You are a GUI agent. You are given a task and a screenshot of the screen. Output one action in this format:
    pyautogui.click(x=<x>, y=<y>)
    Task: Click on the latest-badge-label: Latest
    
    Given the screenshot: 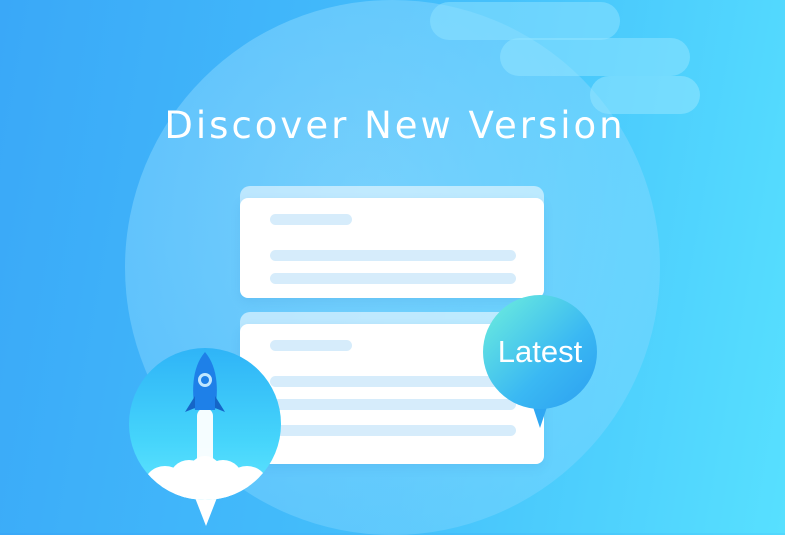 What is the action you would take?
    pyautogui.click(x=540, y=351)
    